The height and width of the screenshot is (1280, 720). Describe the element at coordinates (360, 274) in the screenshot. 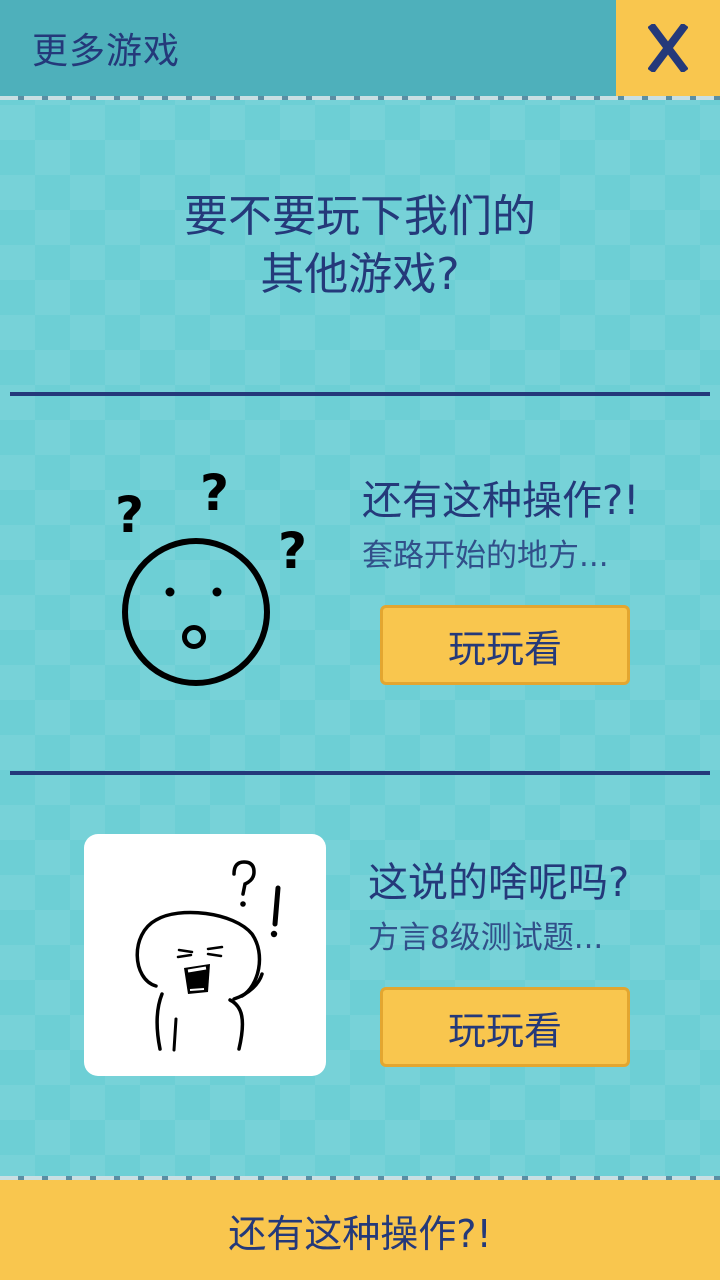

I see `invite-question-line2: 其他游戏?` at that location.